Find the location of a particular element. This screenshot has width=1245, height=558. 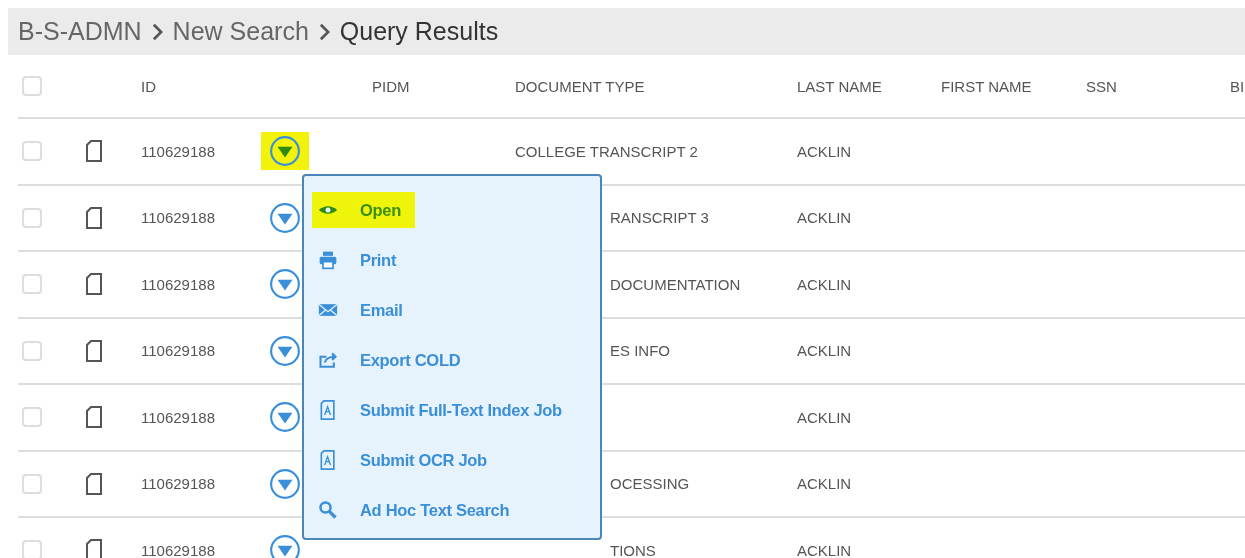

menu-item: Open is located at coordinates (363, 210).